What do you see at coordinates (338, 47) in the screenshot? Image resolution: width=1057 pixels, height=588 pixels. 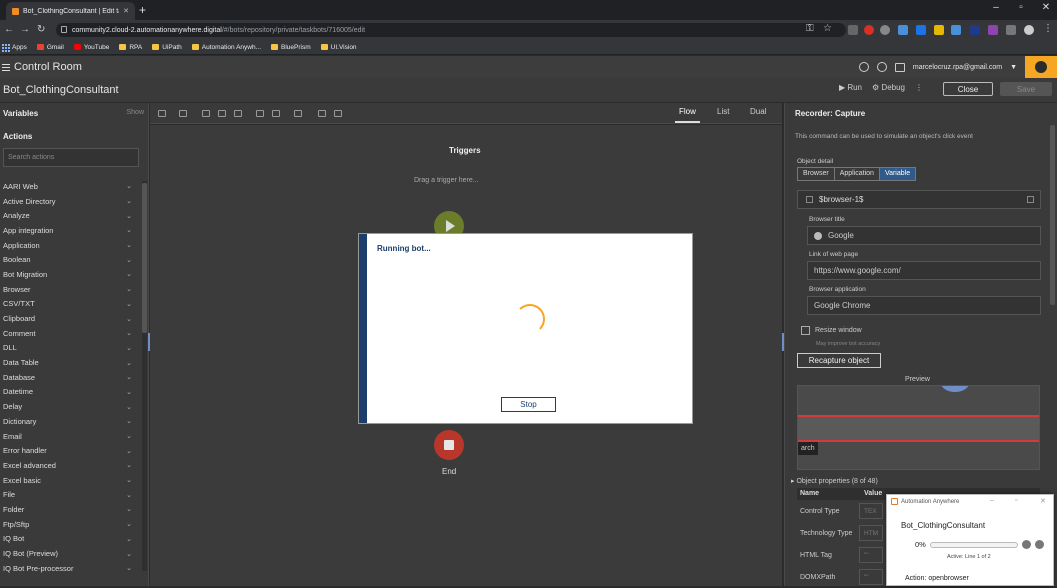 I see `bookmark-uivision: UI.Vision` at bounding box center [338, 47].